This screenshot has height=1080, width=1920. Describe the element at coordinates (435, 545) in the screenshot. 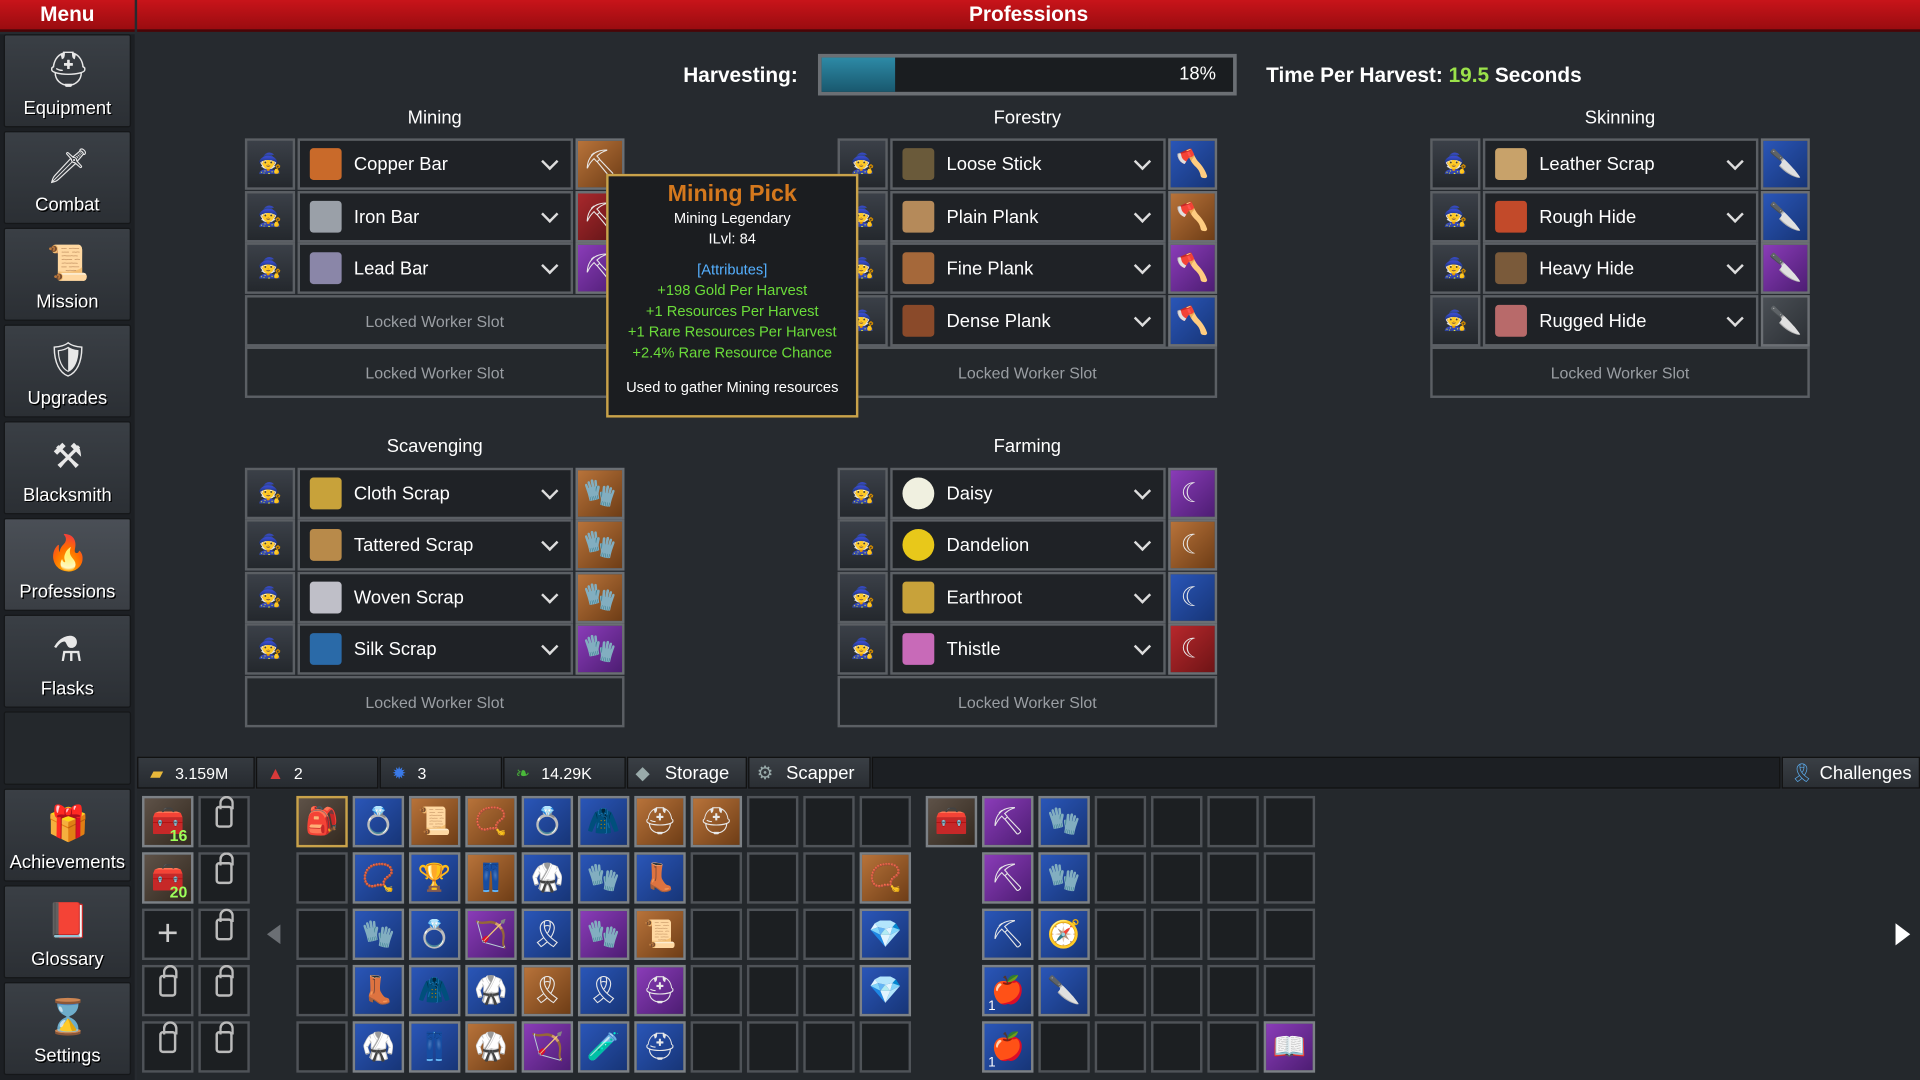

I see `resource-select: Tattered Scrap` at that location.